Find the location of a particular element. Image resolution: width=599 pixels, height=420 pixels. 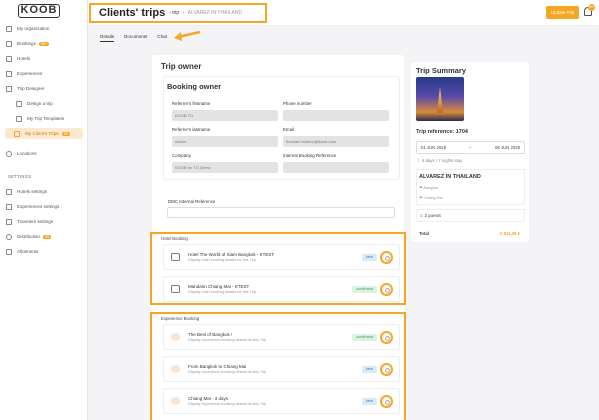

status-badge: confirmed is located at coordinates (364, 289).